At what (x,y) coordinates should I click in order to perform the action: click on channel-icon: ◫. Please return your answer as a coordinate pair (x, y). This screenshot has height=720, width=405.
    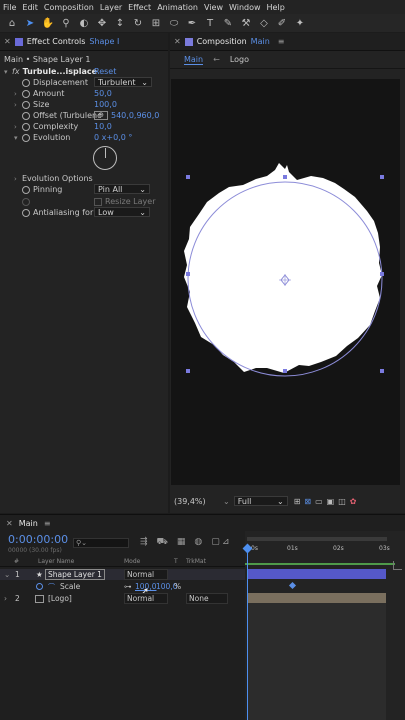
    Looking at the image, I should click on (342, 501).